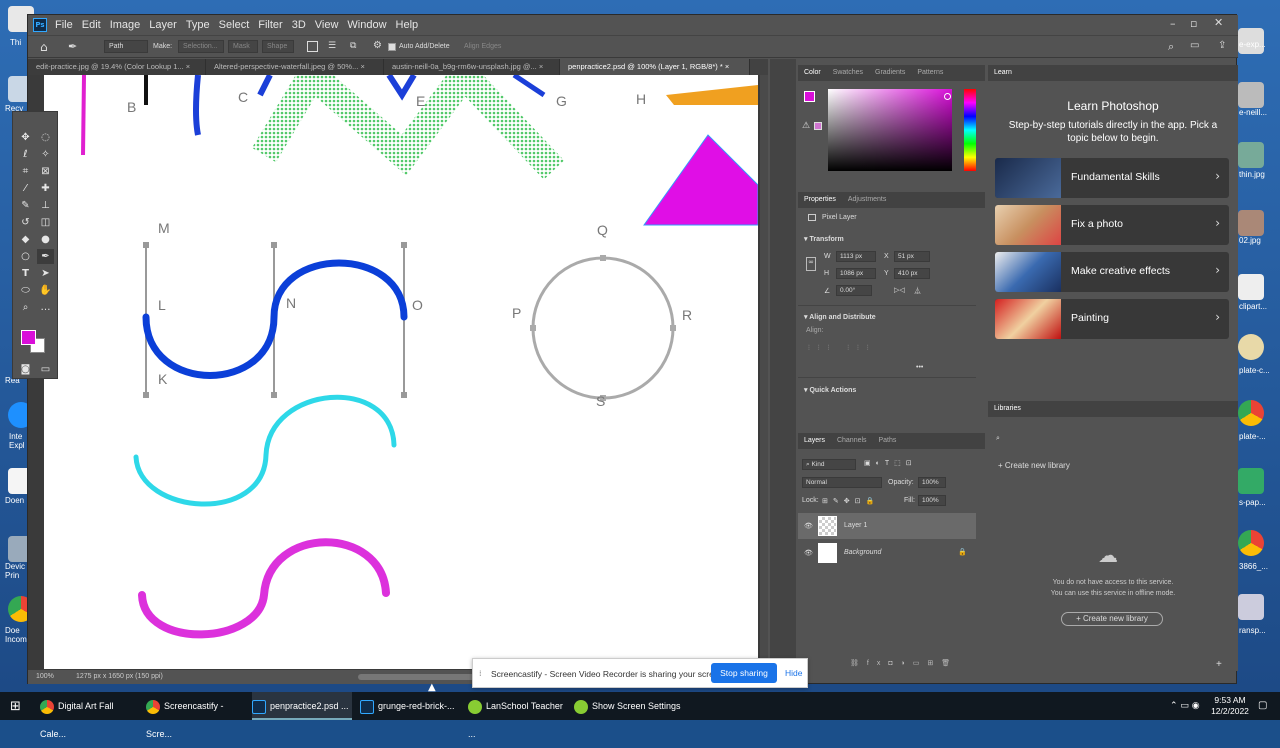 The height and width of the screenshot is (748, 1280). I want to click on web-safe-swatch, so click(818, 126).